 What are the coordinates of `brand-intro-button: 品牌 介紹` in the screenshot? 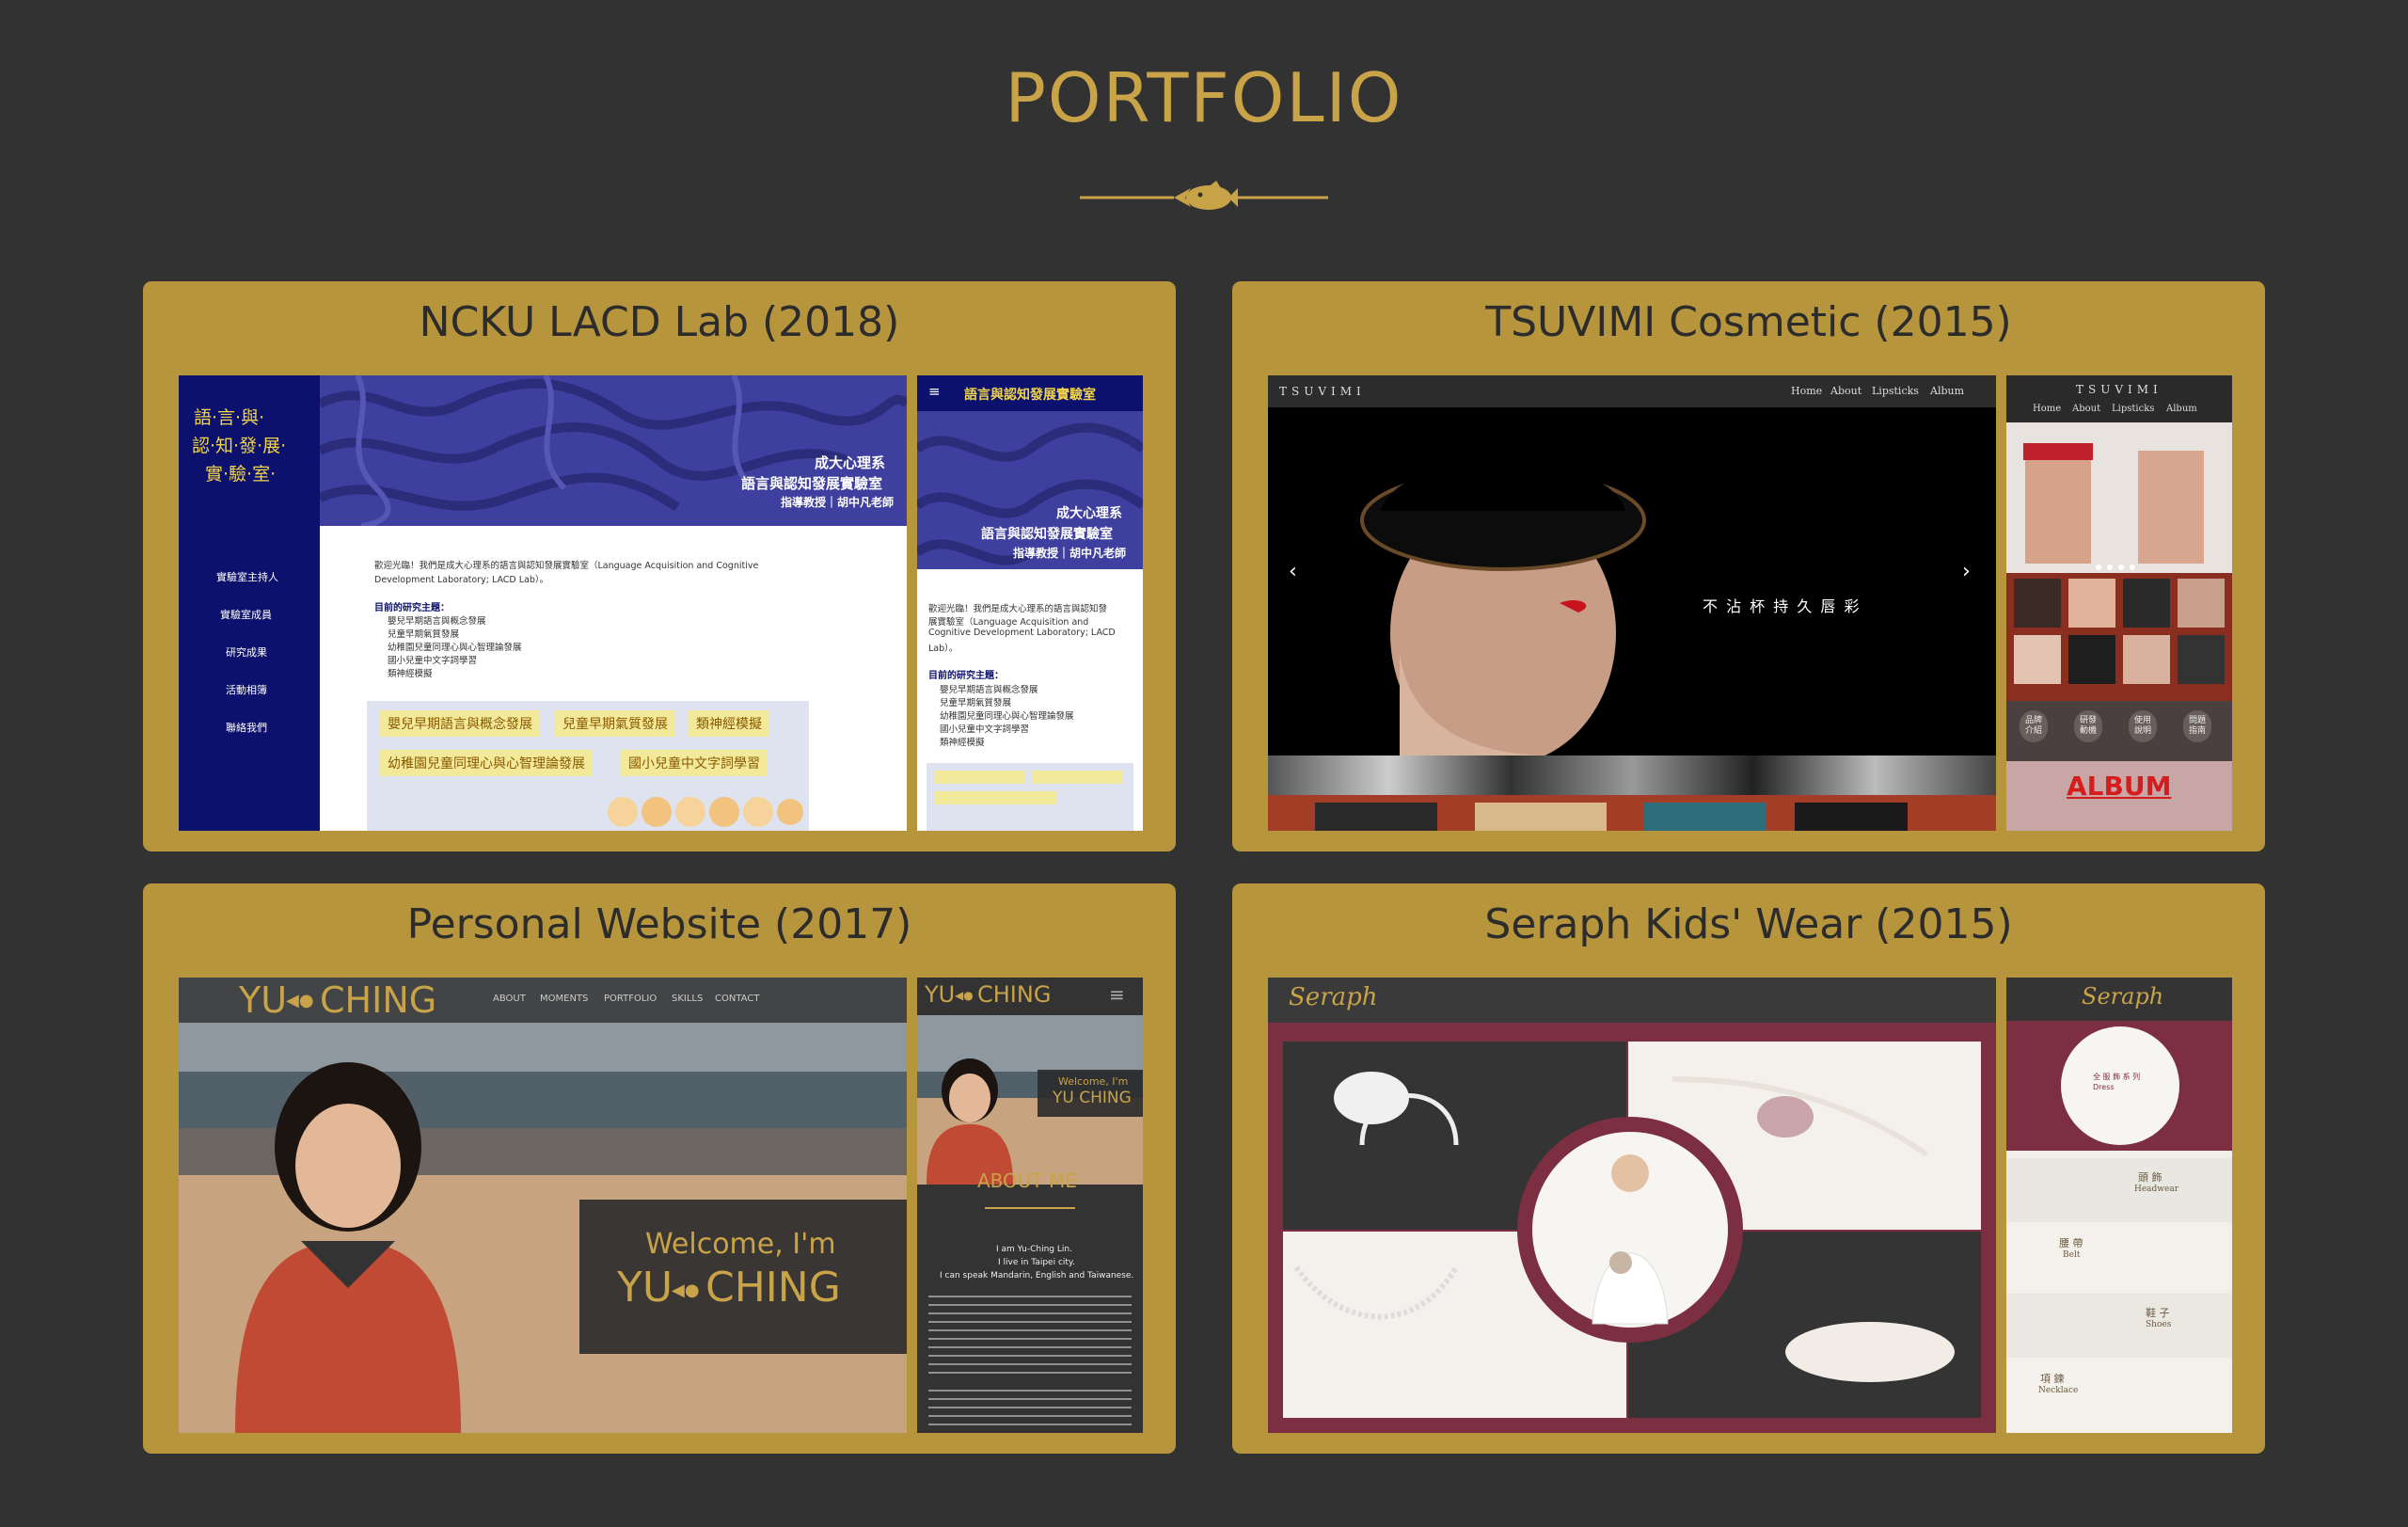 It's located at (2035, 726).